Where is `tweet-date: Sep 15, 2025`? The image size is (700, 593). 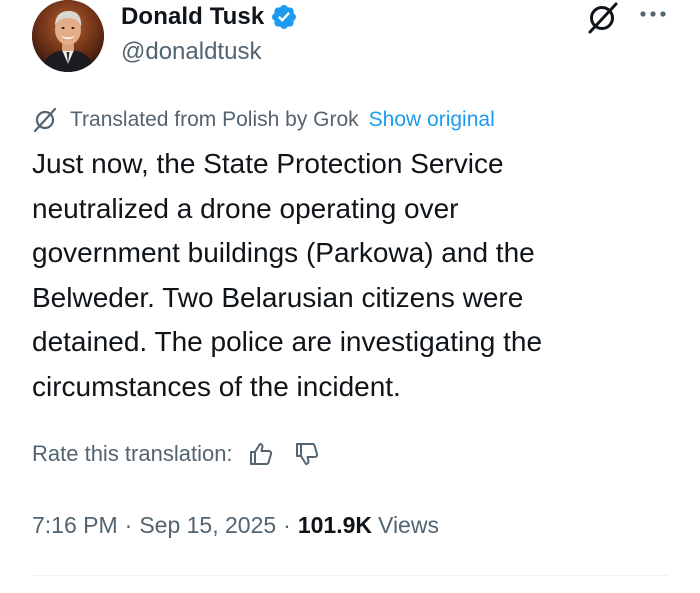
tweet-date: Sep 15, 2025 is located at coordinates (207, 525).